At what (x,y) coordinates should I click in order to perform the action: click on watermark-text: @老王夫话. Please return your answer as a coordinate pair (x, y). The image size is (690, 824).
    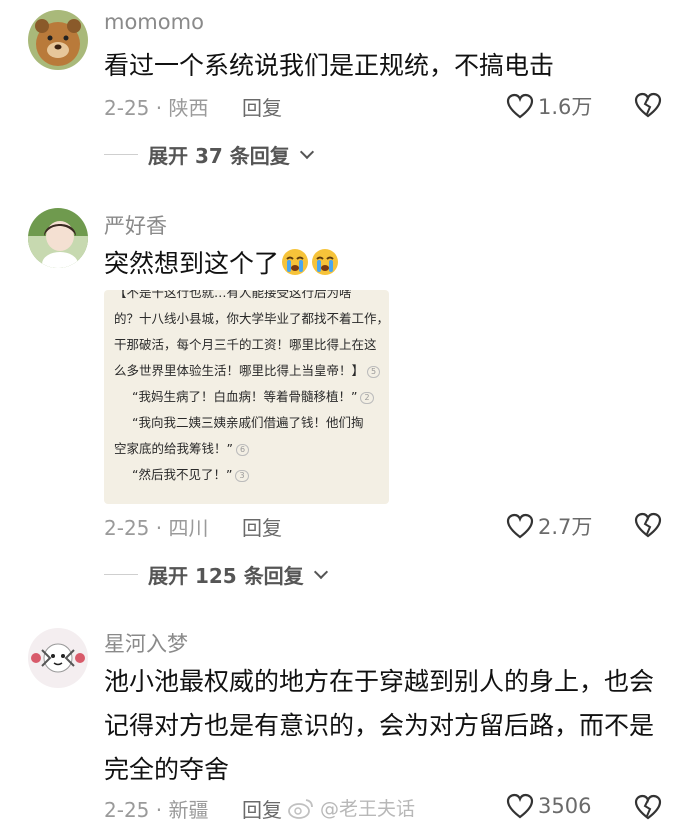
    Looking at the image, I should click on (368, 809).